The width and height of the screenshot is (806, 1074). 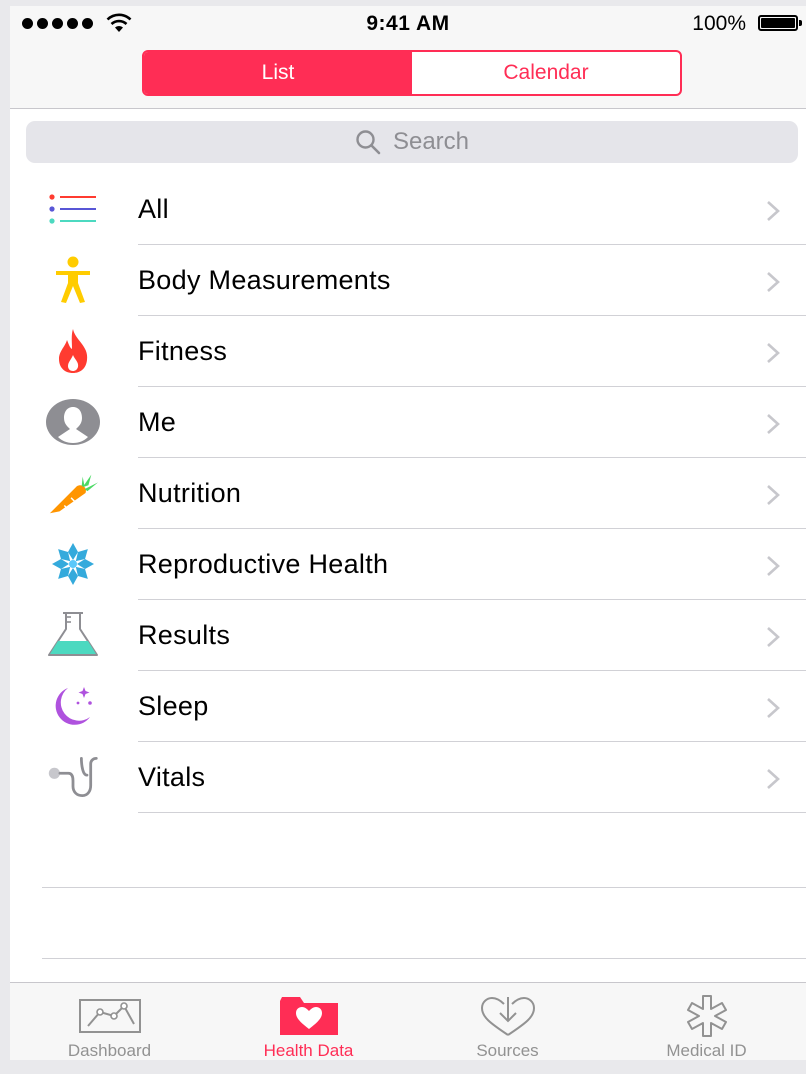 What do you see at coordinates (706, 1050) in the screenshot?
I see `tab-label: Medical ID` at bounding box center [706, 1050].